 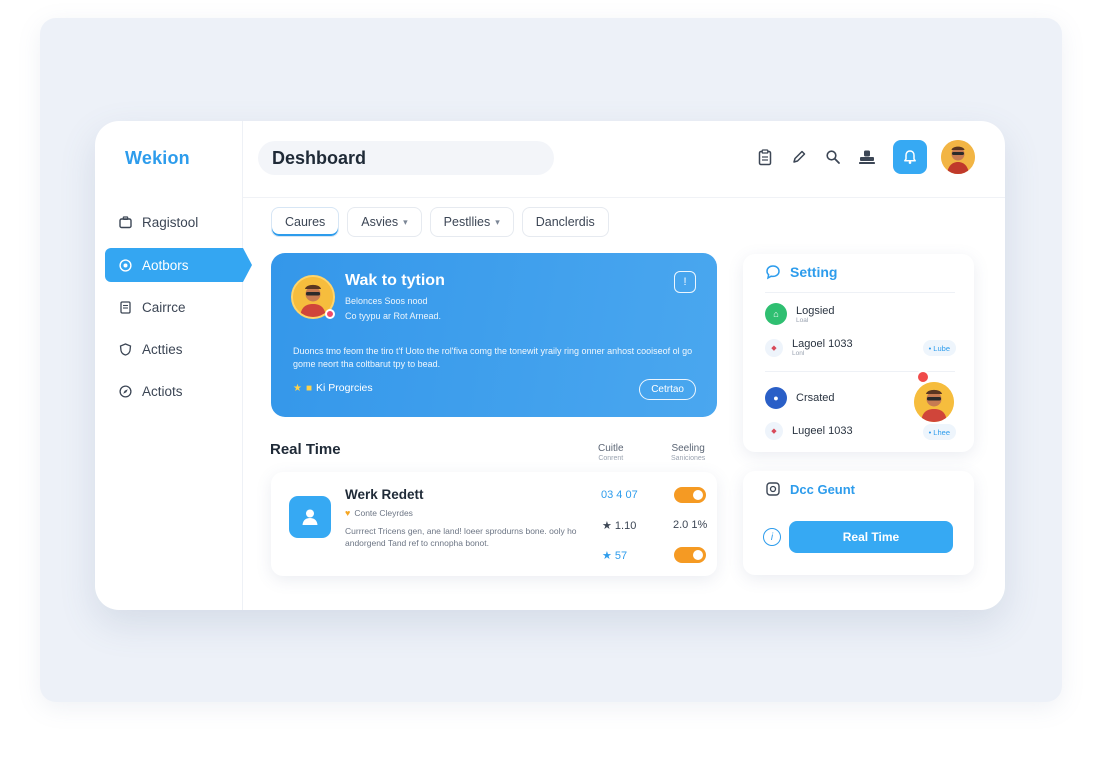 I want to click on sidebar-item-actties: Actties, so click(x=174, y=349).